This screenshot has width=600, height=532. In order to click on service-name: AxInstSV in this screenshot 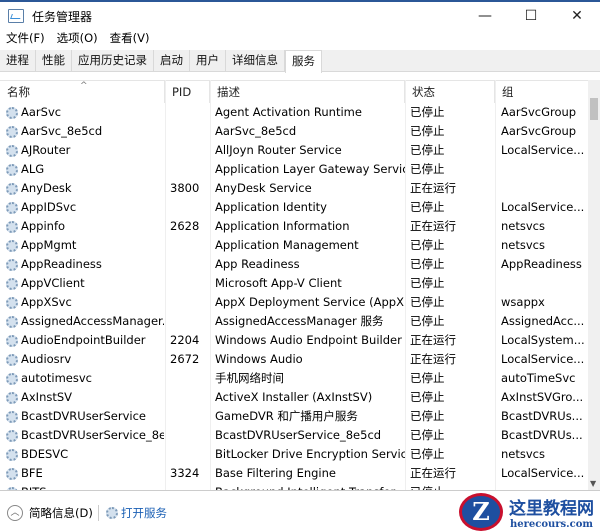, I will do `click(85, 397)`.